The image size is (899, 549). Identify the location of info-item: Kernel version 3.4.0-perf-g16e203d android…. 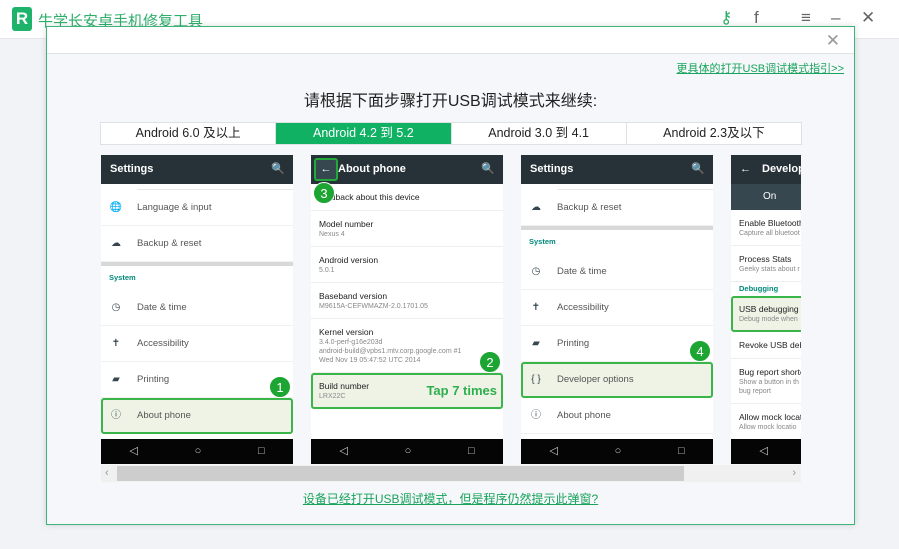
(407, 346).